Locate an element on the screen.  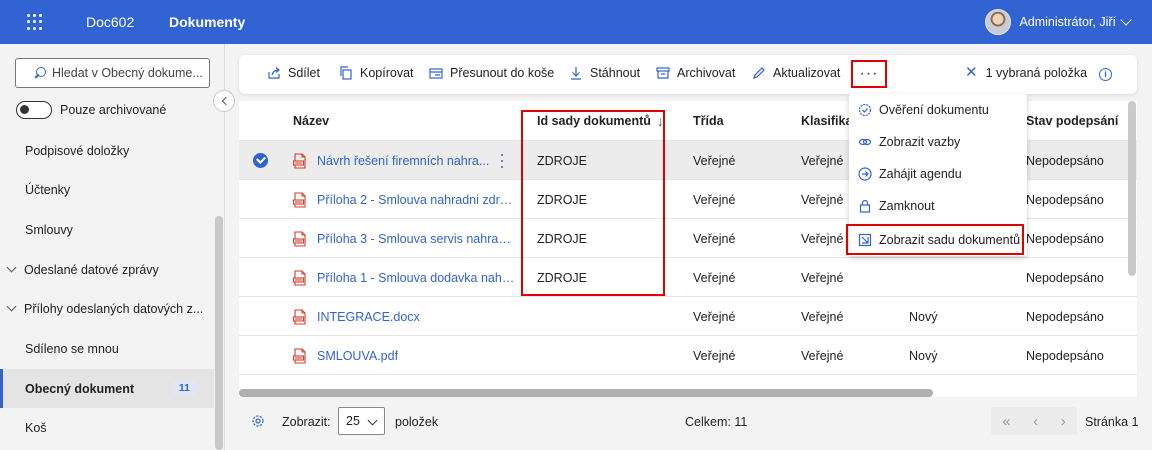
sidebar-item-label: Obecný dokument is located at coordinates (80, 388).